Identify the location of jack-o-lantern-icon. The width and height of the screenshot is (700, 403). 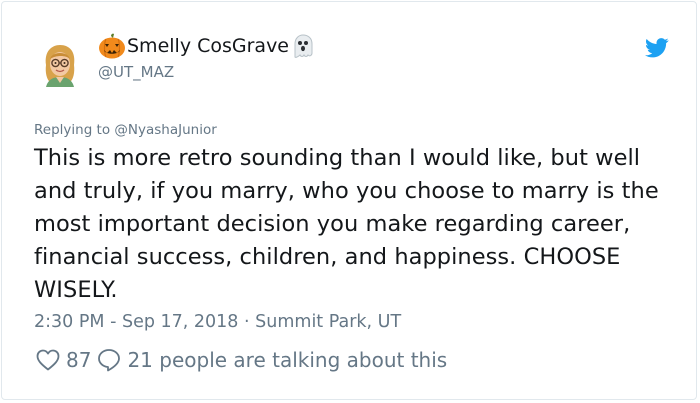
(112, 46).